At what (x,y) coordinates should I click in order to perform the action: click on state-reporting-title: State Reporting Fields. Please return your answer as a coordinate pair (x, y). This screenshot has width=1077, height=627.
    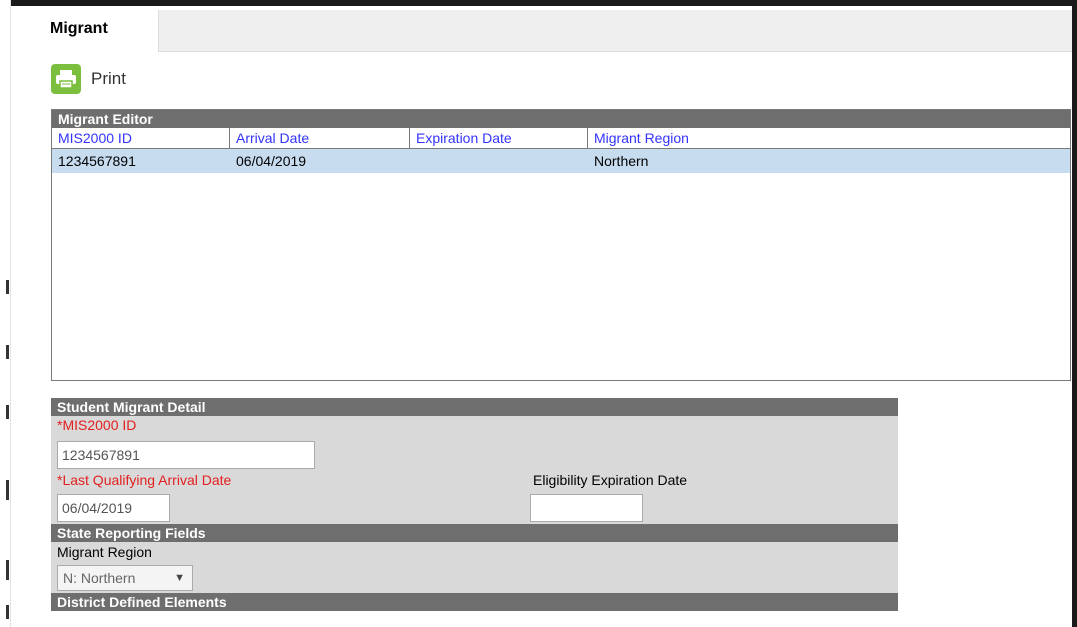
    Looking at the image, I should click on (474, 533).